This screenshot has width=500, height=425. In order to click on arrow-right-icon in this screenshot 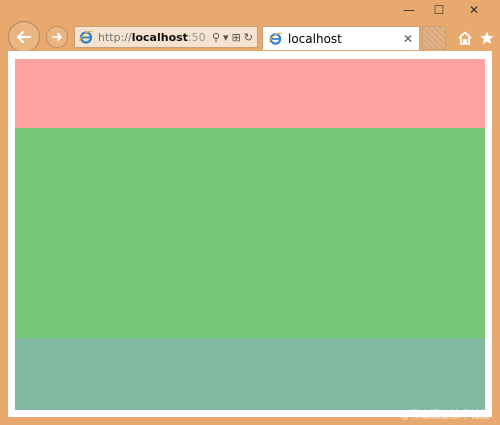, I will do `click(57, 37)`.